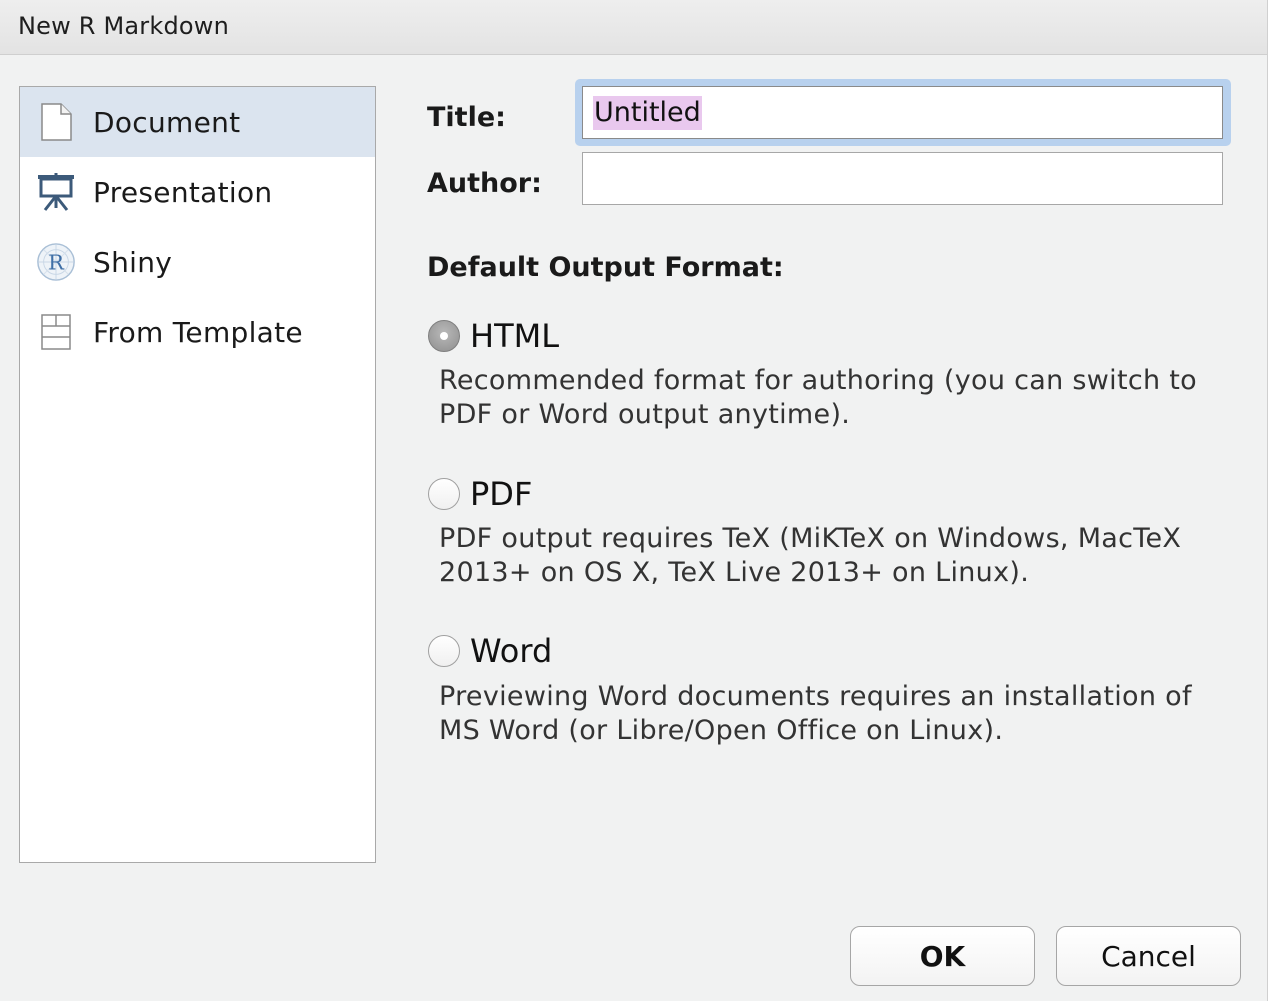 The height and width of the screenshot is (1001, 1273). What do you see at coordinates (605, 267) in the screenshot?
I see `output-format-heading: Default Output Format:` at bounding box center [605, 267].